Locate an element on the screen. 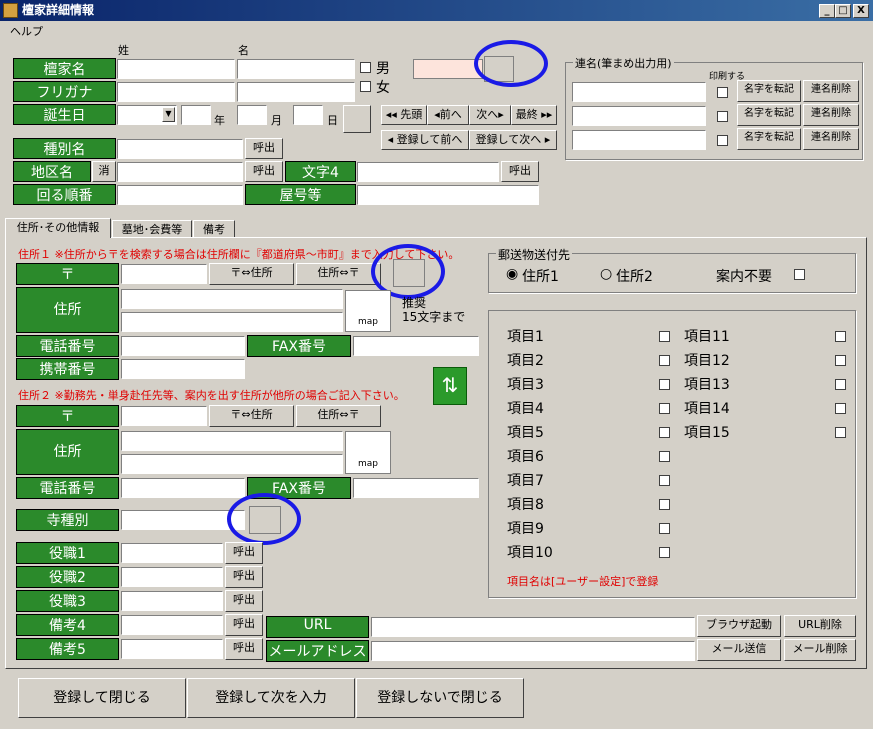  chiku-clear-button: 消 is located at coordinates (104, 171).